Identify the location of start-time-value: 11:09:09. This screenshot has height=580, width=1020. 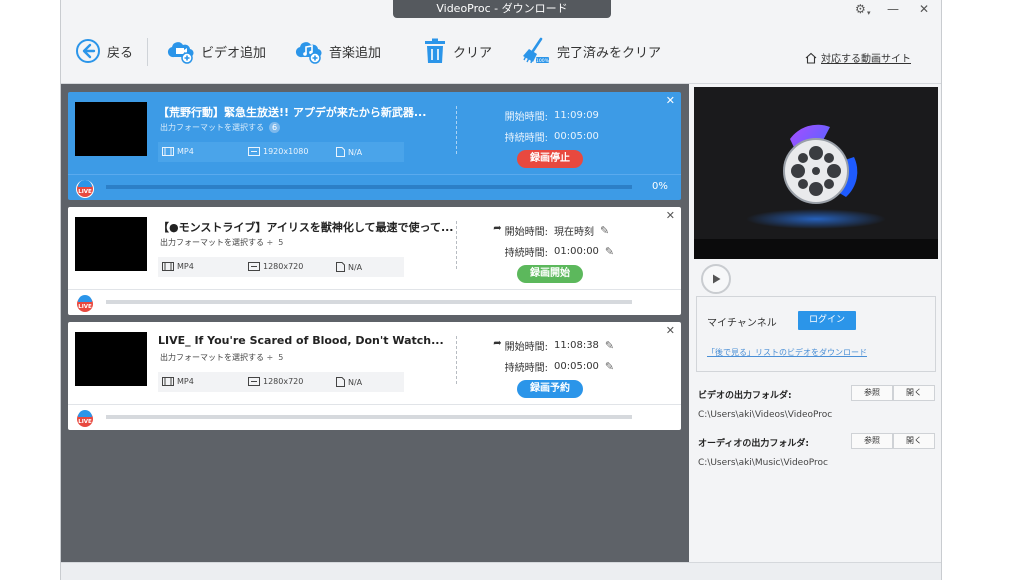
(576, 115).